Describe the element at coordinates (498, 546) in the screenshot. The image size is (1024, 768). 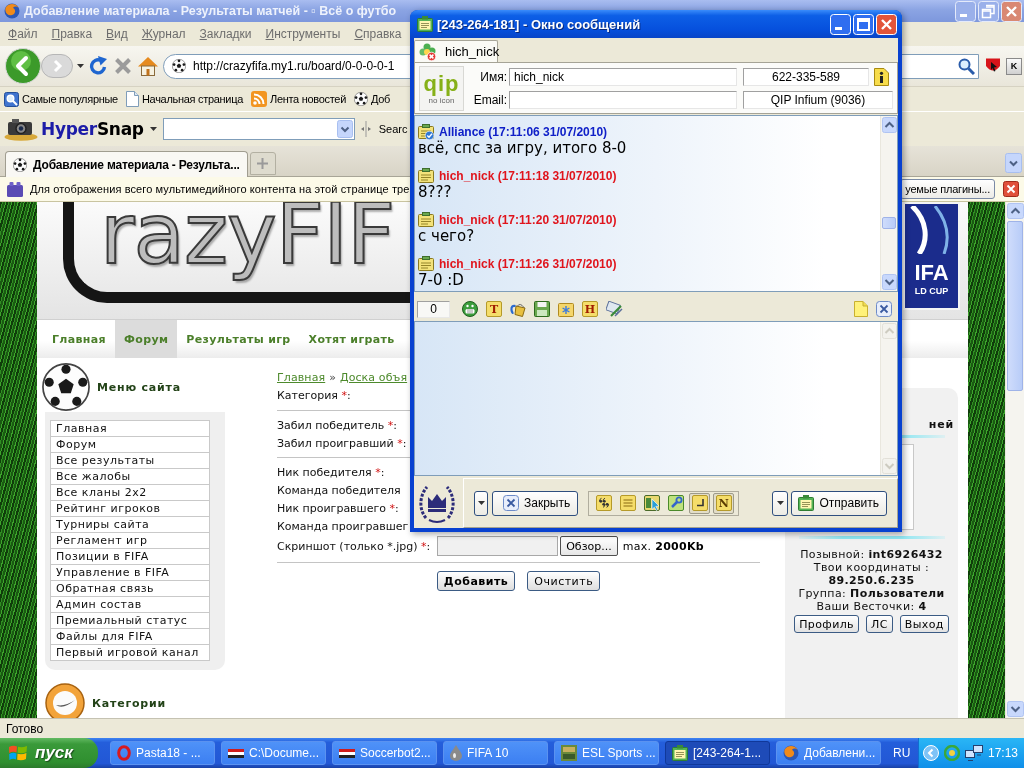
I see `file-field` at that location.